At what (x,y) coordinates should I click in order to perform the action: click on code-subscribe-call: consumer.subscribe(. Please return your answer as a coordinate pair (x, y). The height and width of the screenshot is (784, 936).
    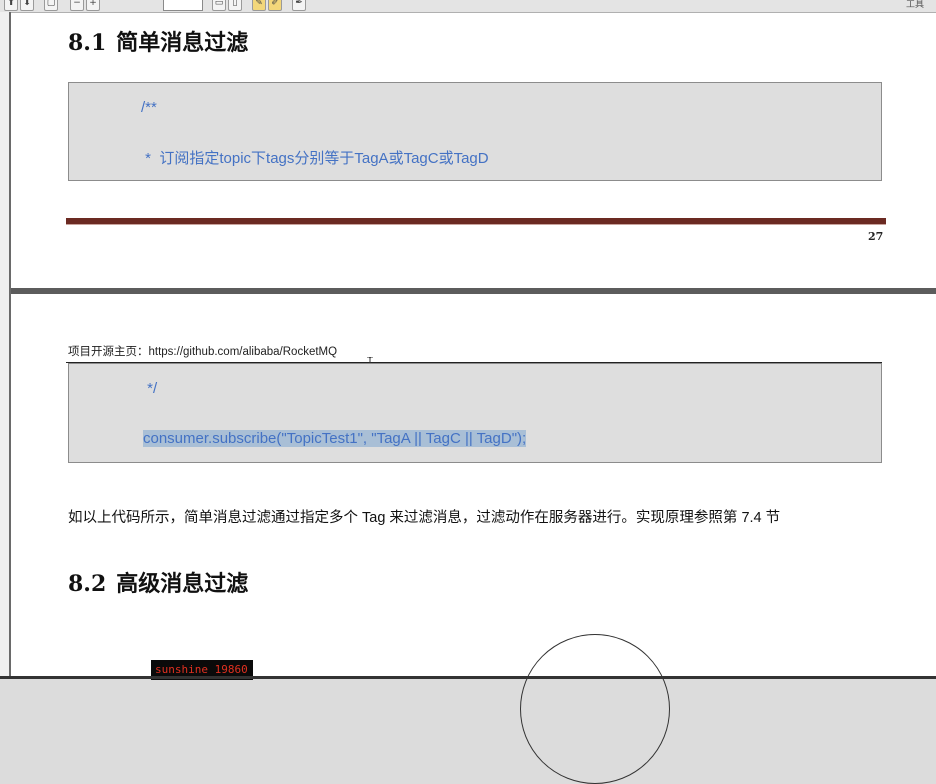
    Looking at the image, I should click on (212, 438).